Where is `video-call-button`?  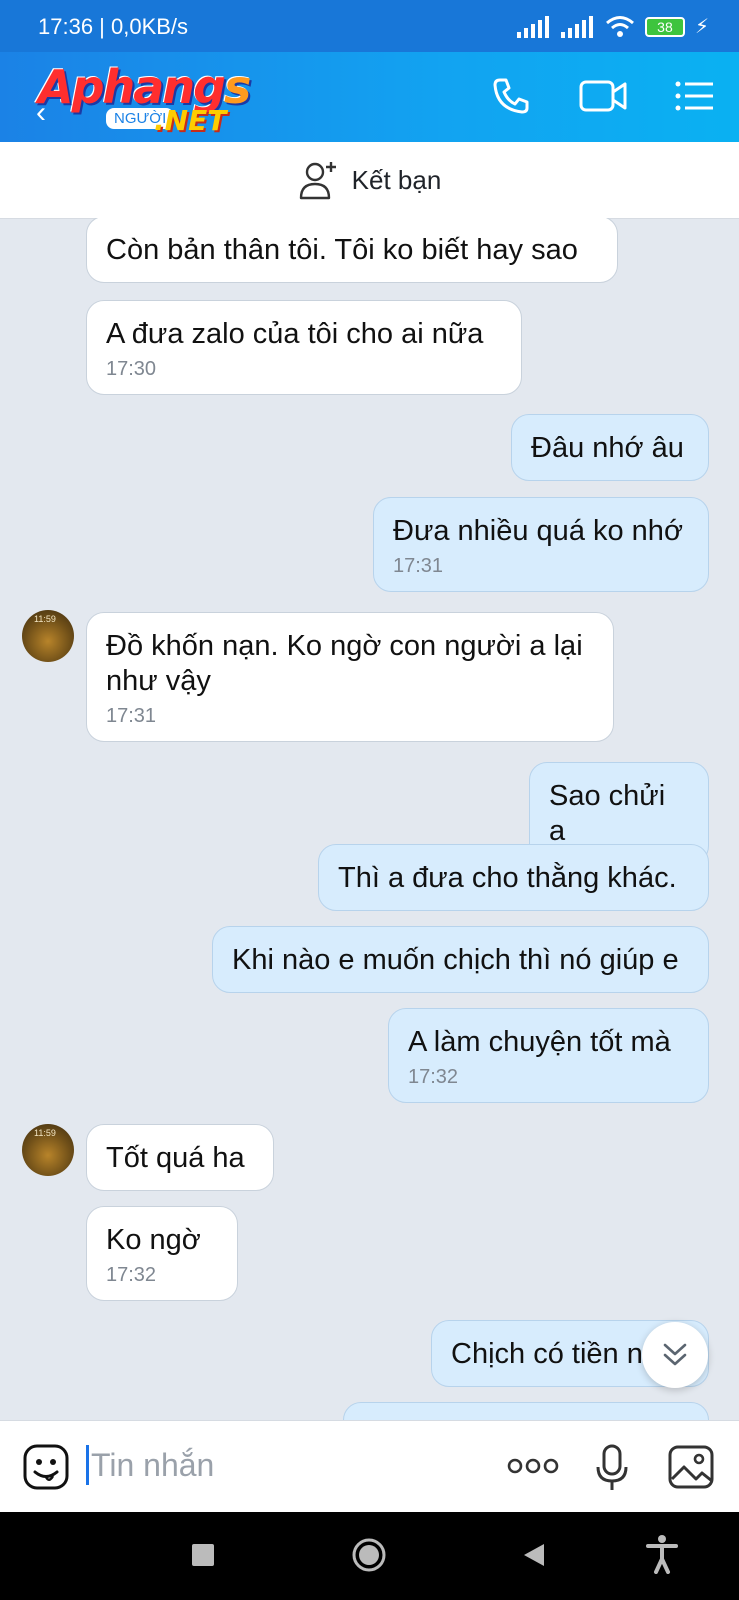
video-call-button is located at coordinates (603, 96).